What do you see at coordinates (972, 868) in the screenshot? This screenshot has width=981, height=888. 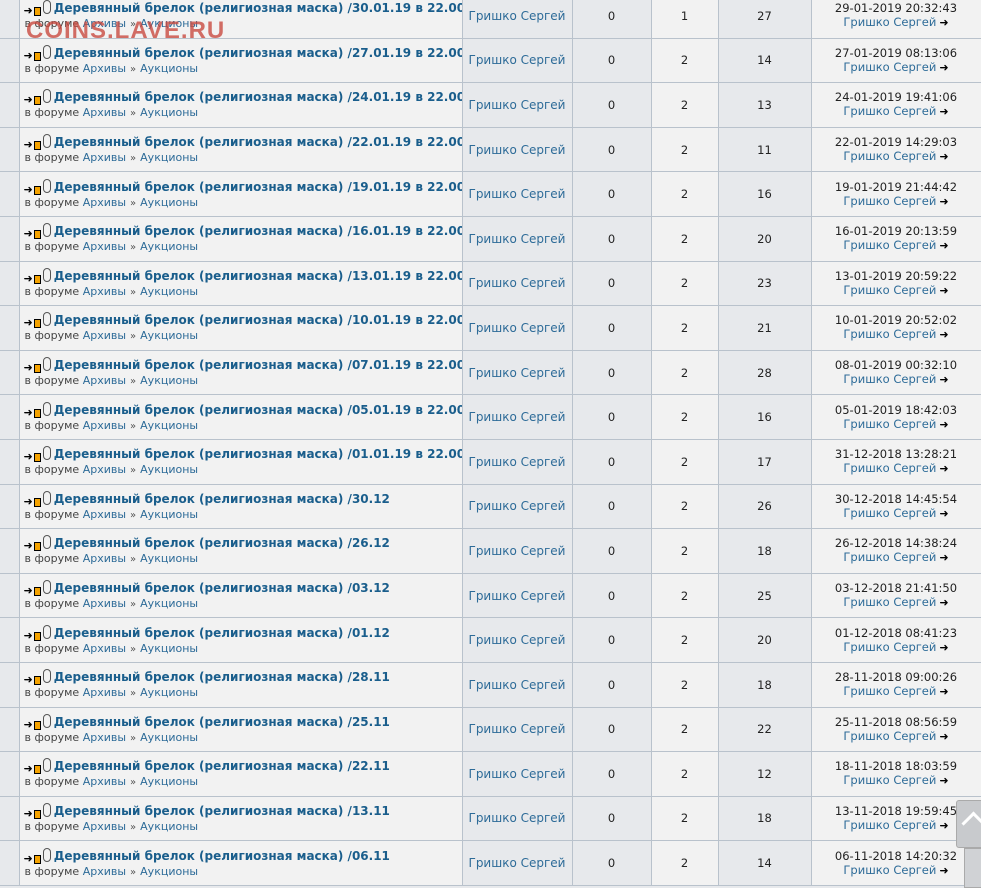 I see `scroll-to-top-button-lower` at bounding box center [972, 868].